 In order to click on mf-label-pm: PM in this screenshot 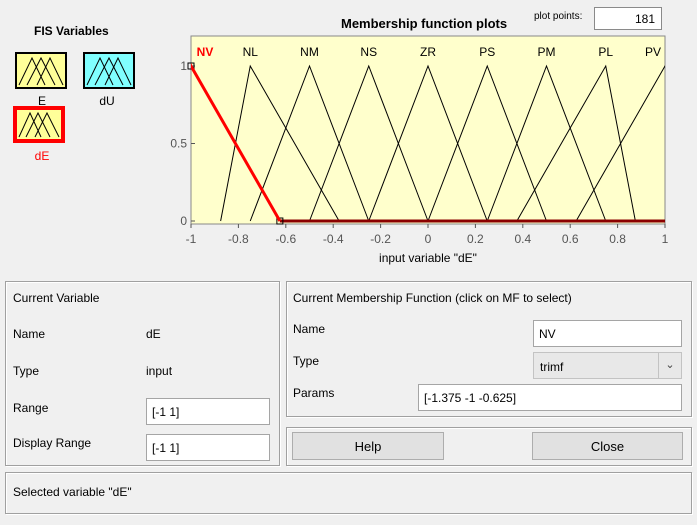, I will do `click(547, 52)`.